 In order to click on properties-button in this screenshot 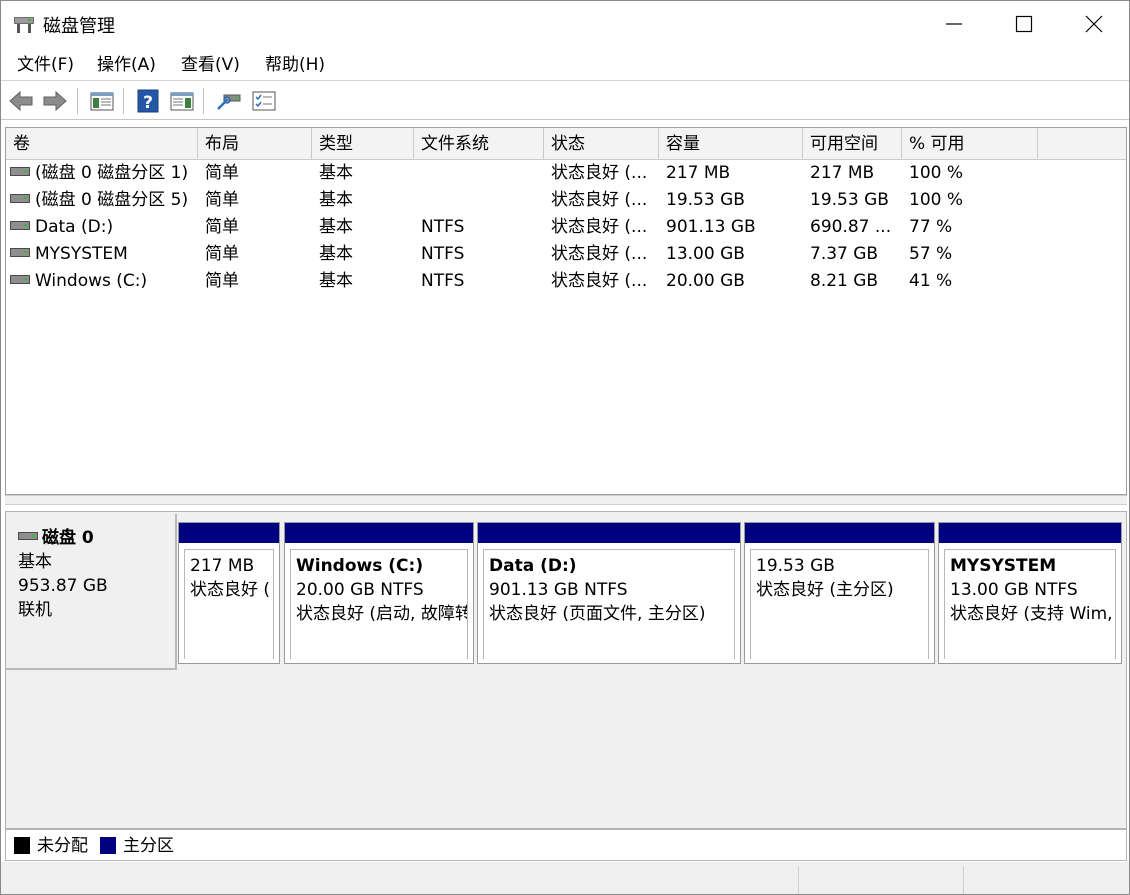, I will do `click(264, 101)`.